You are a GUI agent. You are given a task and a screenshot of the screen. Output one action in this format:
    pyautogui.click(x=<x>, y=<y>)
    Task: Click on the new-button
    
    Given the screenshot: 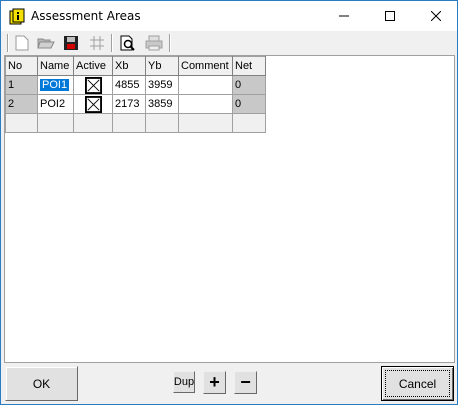 What is the action you would take?
    pyautogui.click(x=22, y=43)
    